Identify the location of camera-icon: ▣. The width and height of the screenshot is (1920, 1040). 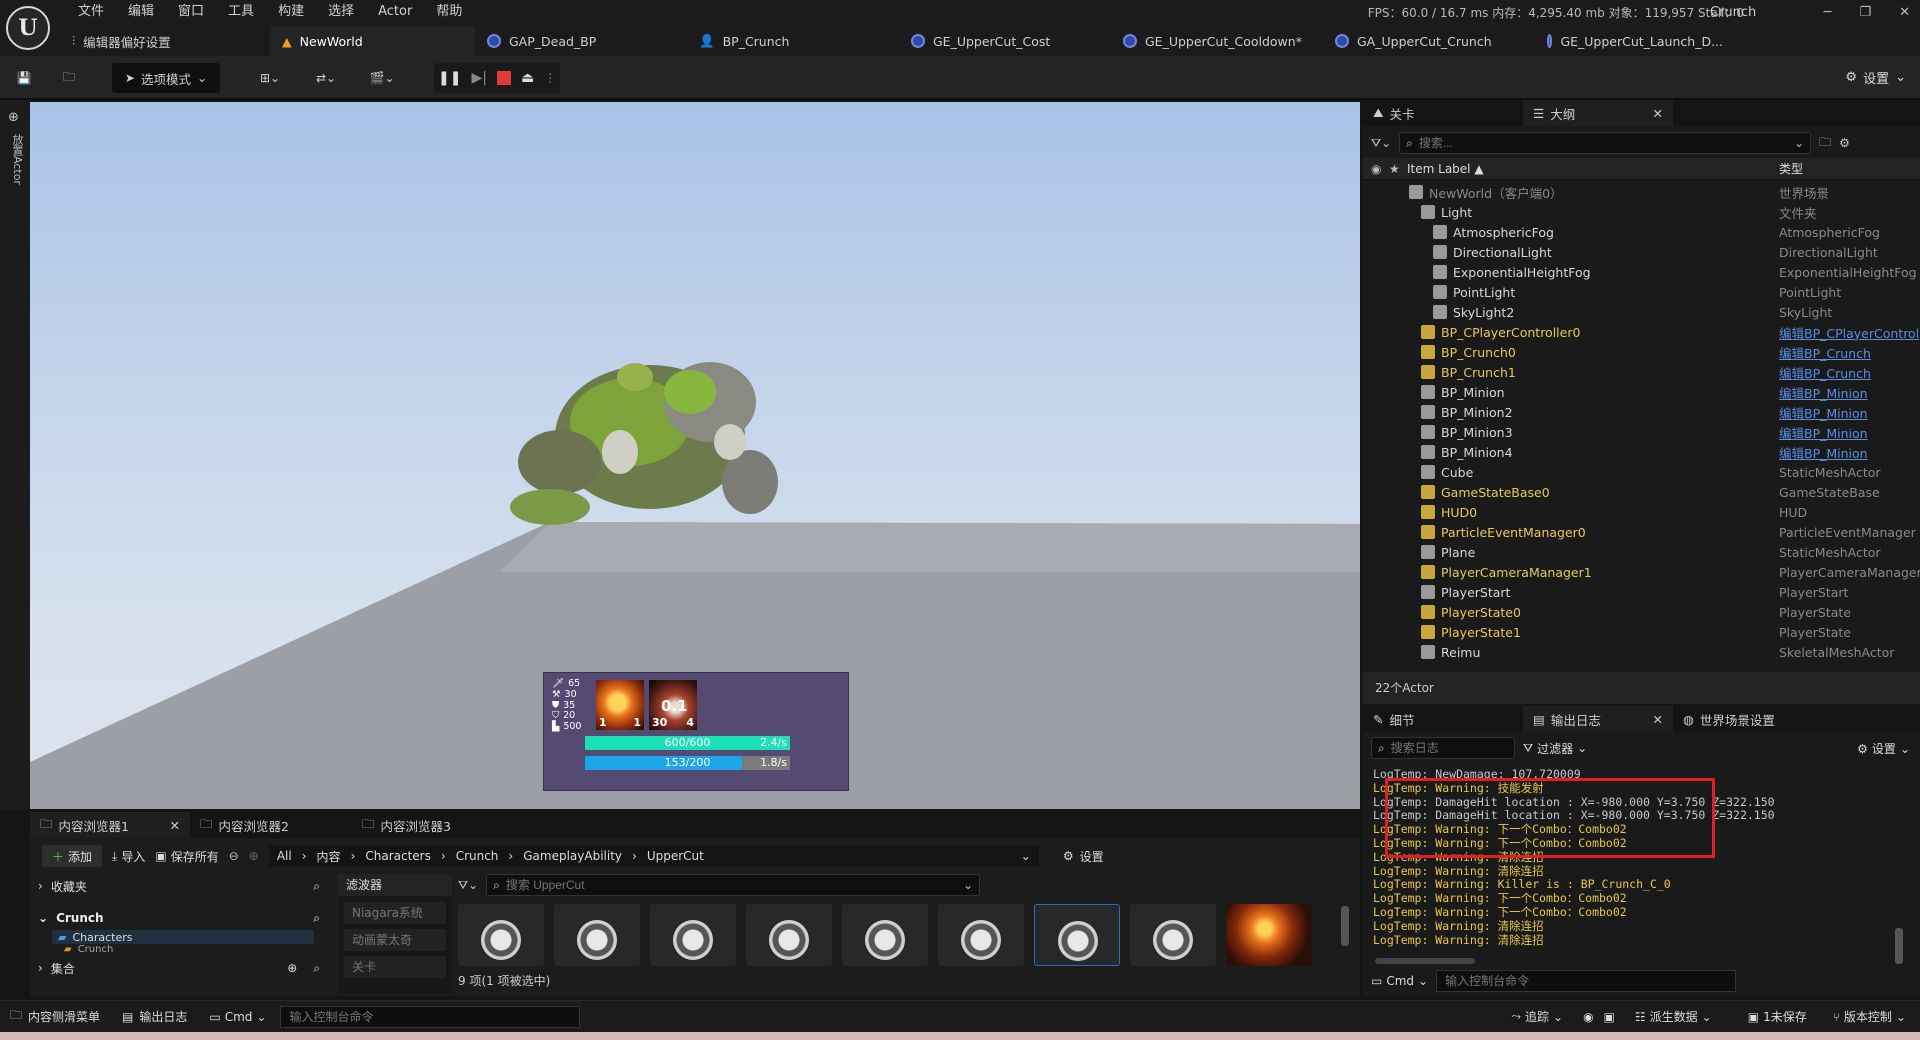
(1609, 1017).